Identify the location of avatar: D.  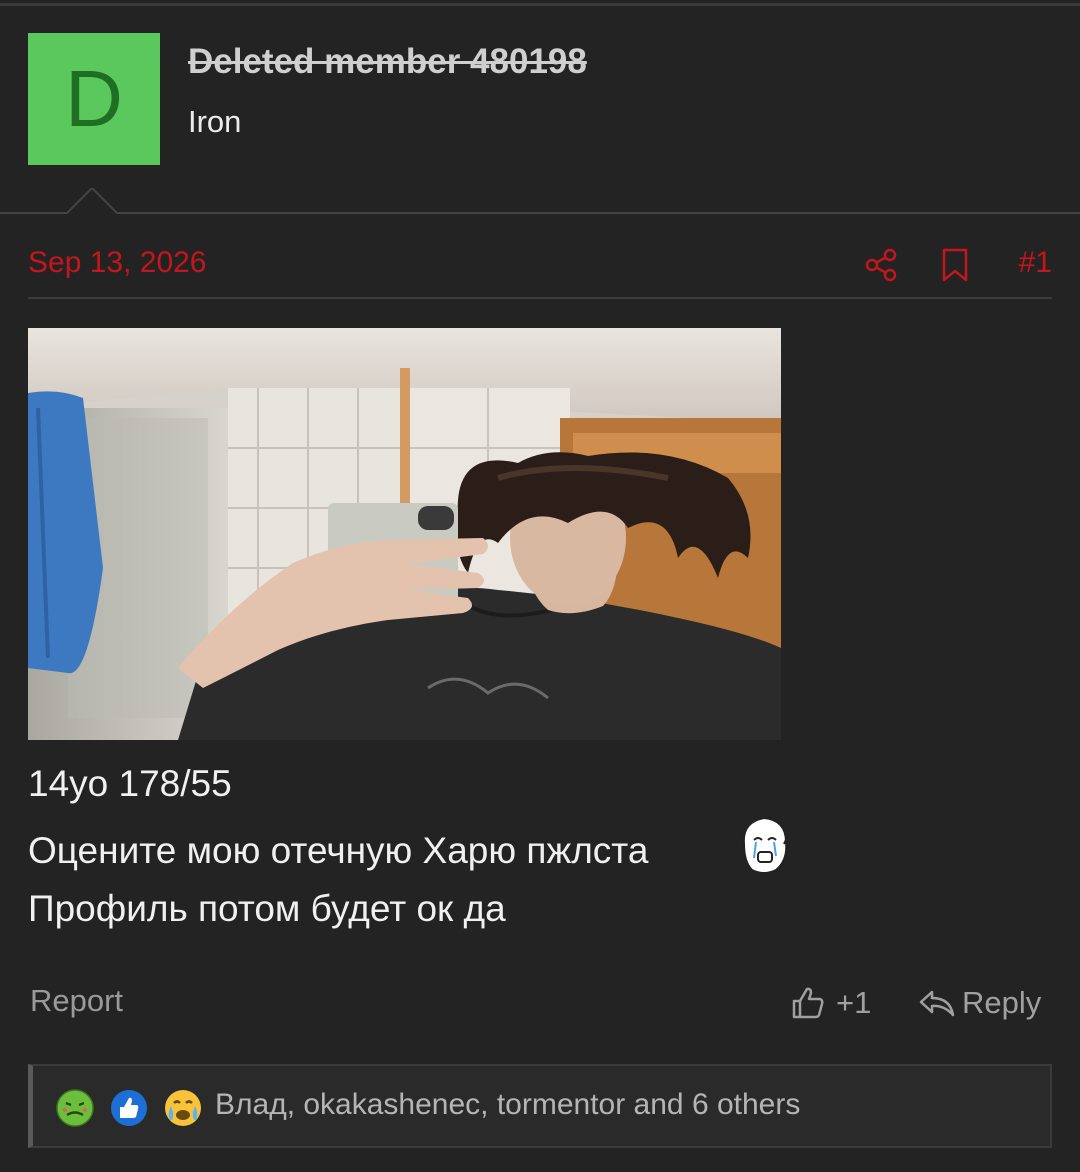
(94, 99).